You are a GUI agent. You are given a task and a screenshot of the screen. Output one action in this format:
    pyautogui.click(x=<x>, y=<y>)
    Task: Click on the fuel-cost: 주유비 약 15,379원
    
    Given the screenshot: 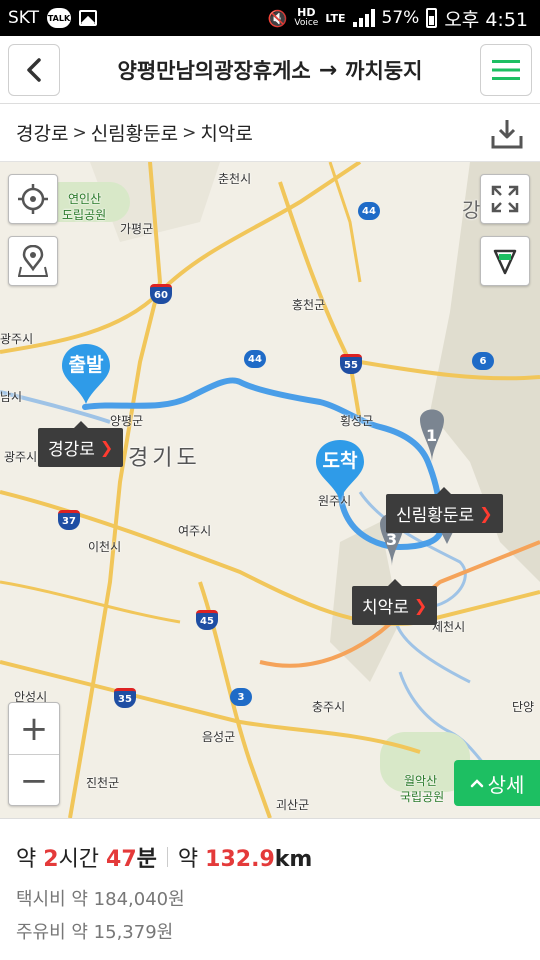 What is the action you would take?
    pyautogui.click(x=95, y=932)
    